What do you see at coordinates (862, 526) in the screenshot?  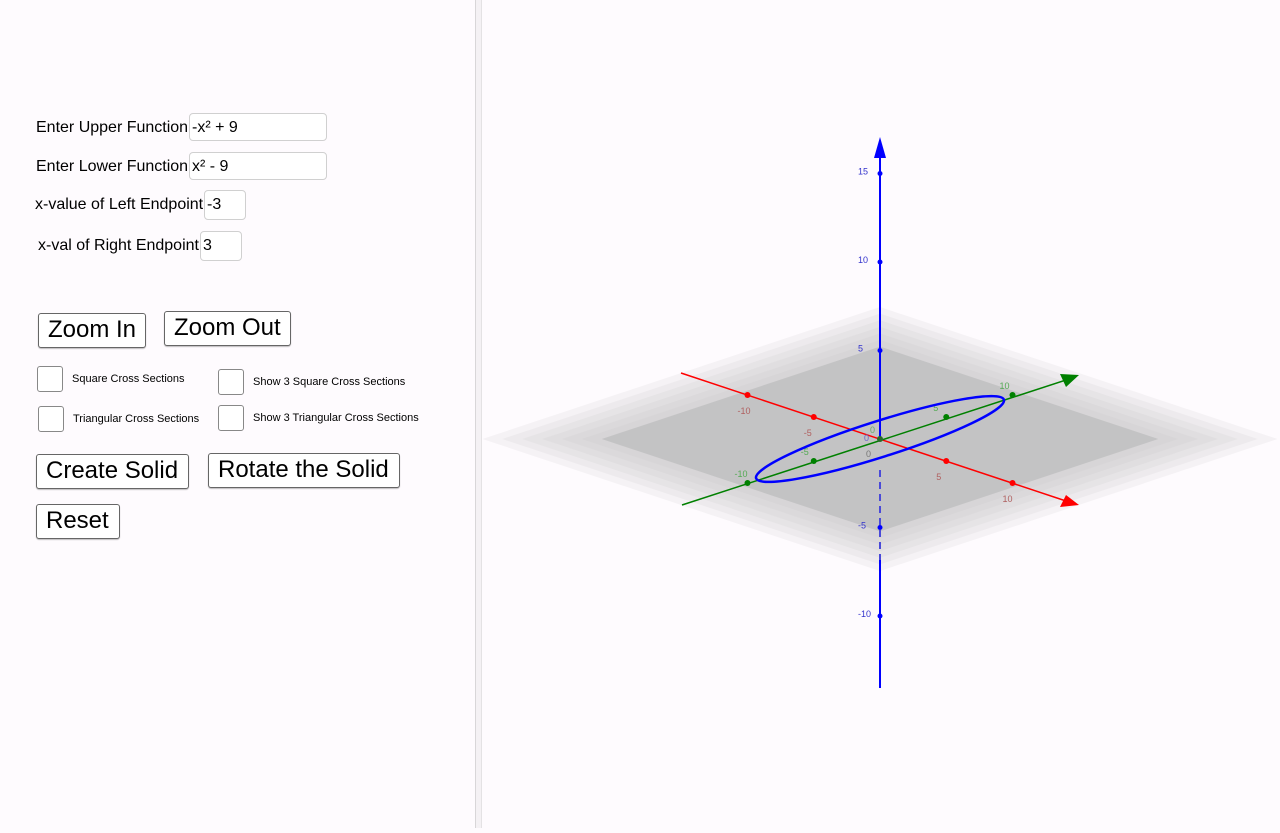 I see `z-tick-label: -5` at bounding box center [862, 526].